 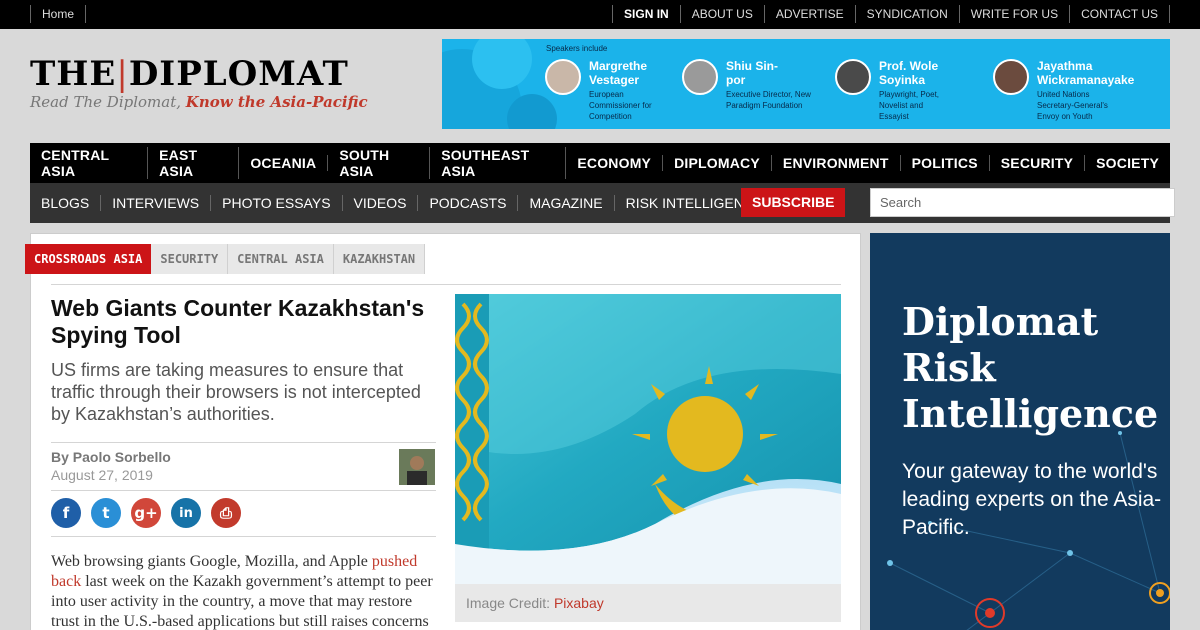 I want to click on caption-label: Image Credit:, so click(x=510, y=603).